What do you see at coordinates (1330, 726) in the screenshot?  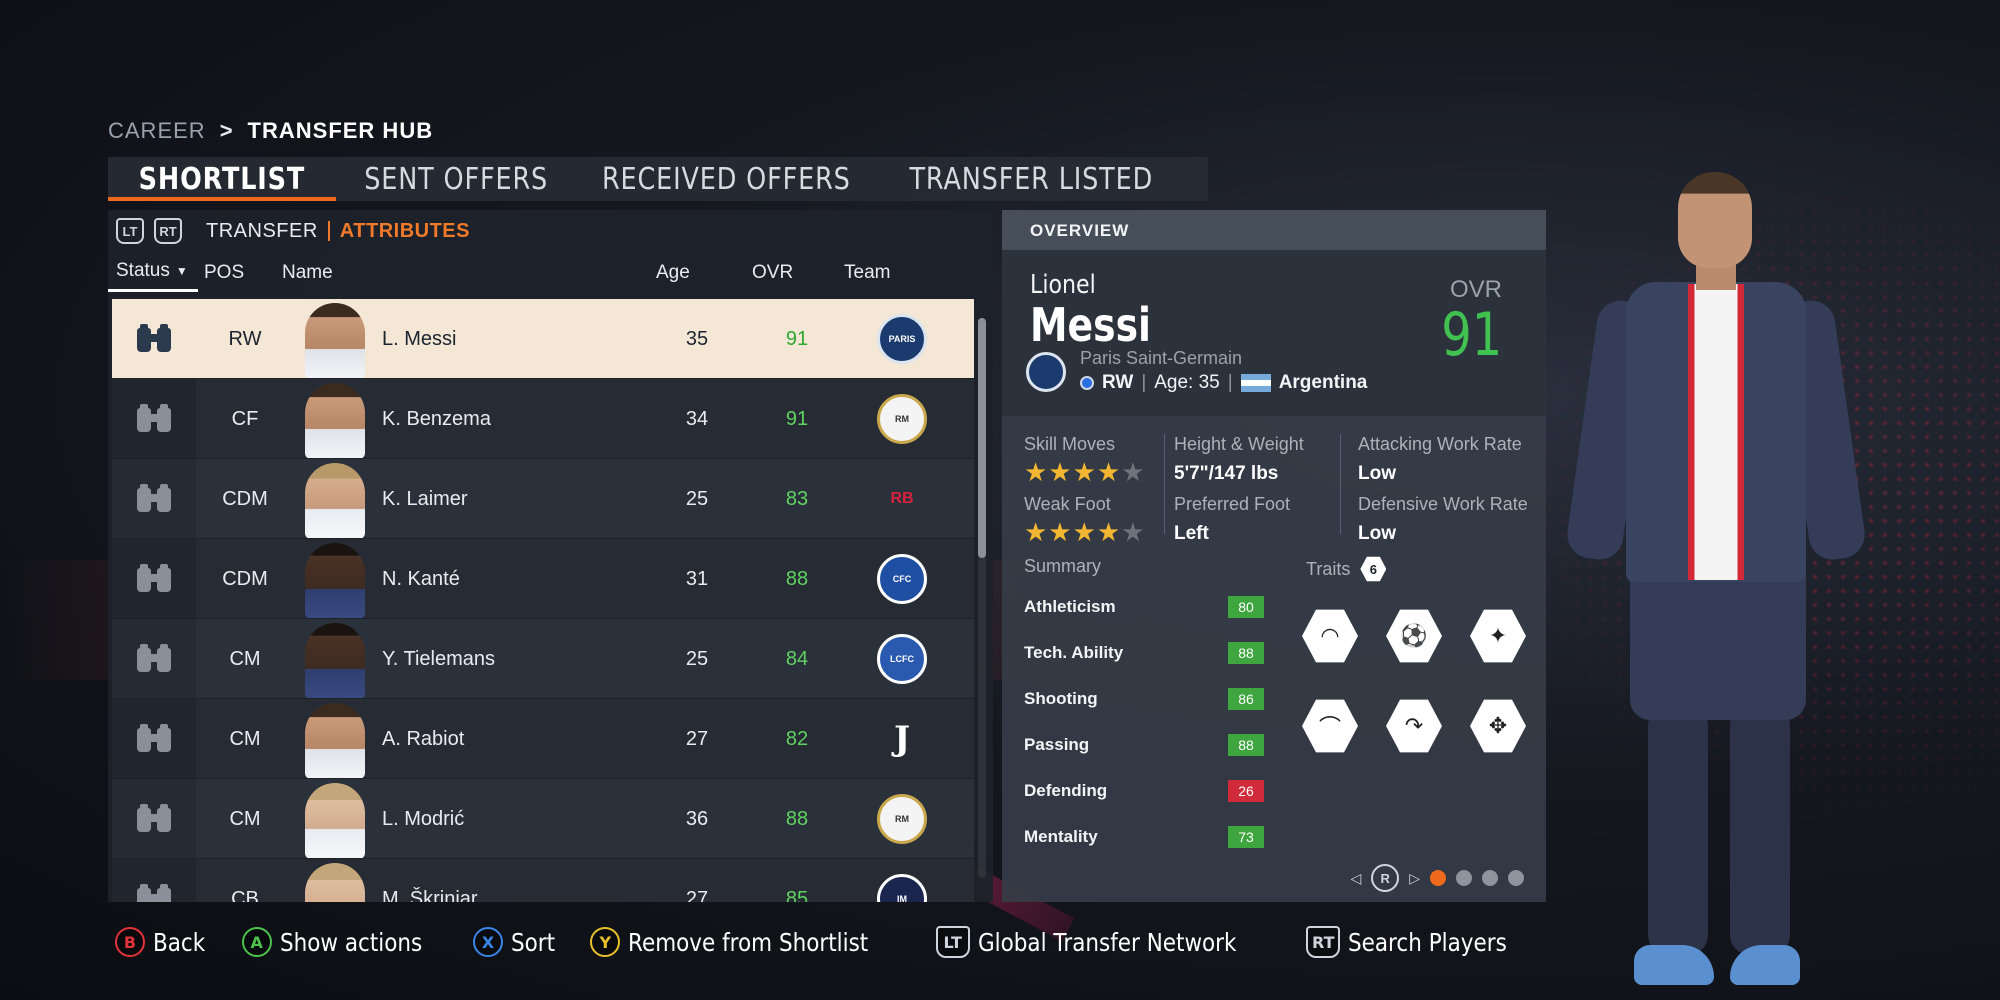 I see `trait-chip-shot-icon: ⌒` at bounding box center [1330, 726].